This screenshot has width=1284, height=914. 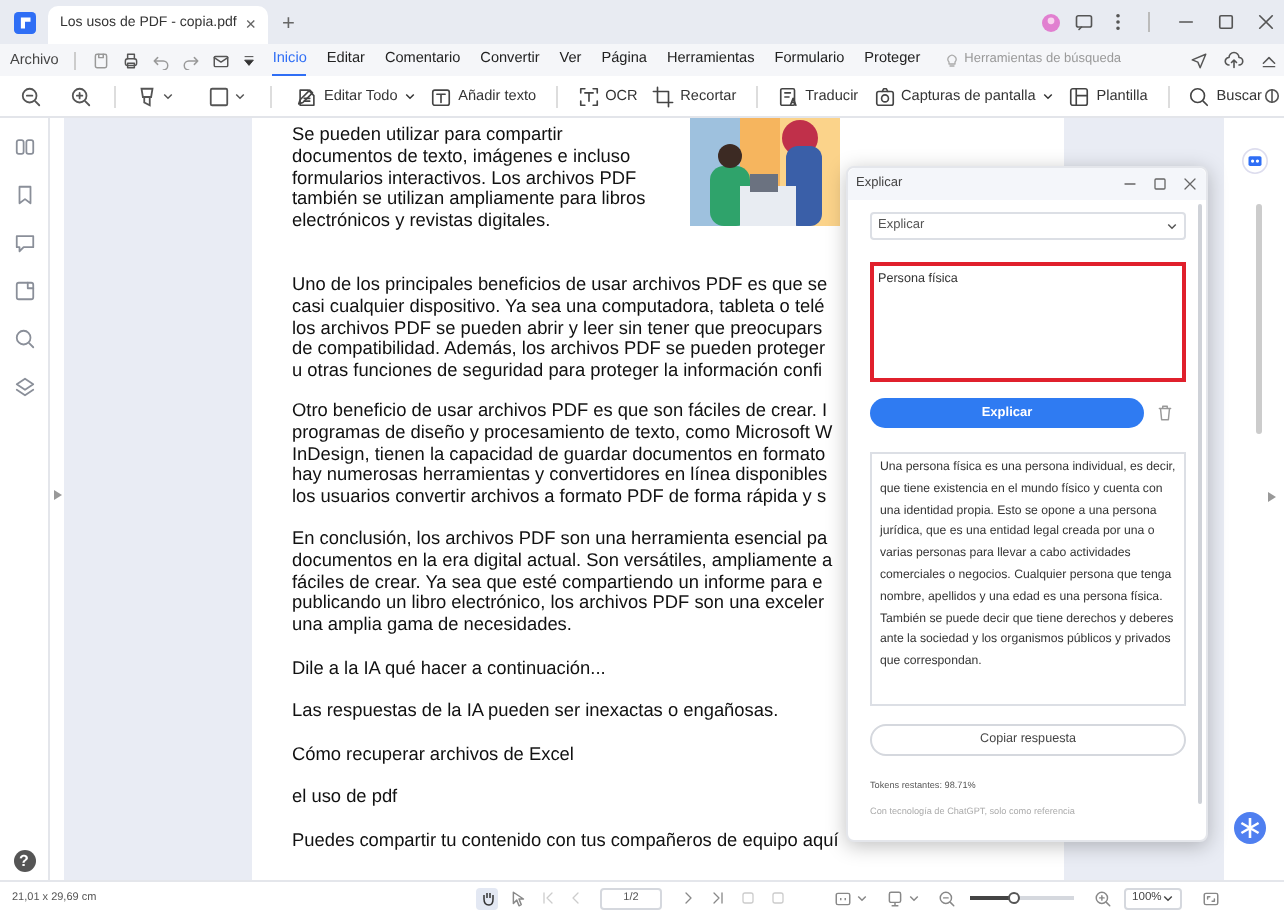 I want to click on dialog-scrollbar, so click(x=1200, y=504).